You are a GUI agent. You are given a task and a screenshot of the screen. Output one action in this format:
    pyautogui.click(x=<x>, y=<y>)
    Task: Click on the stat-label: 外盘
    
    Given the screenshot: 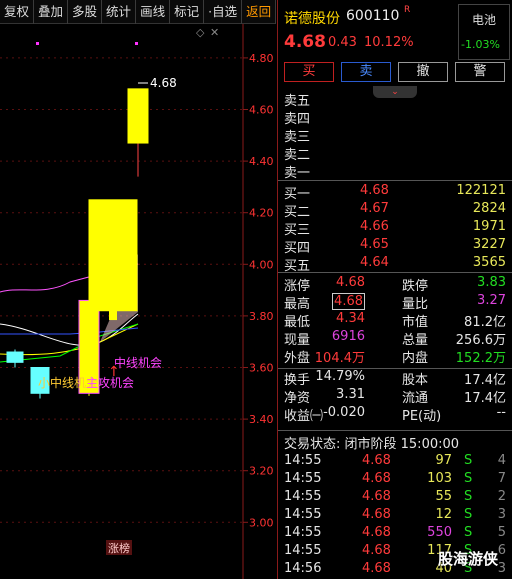 What is the action you would take?
    pyautogui.click(x=297, y=358)
    